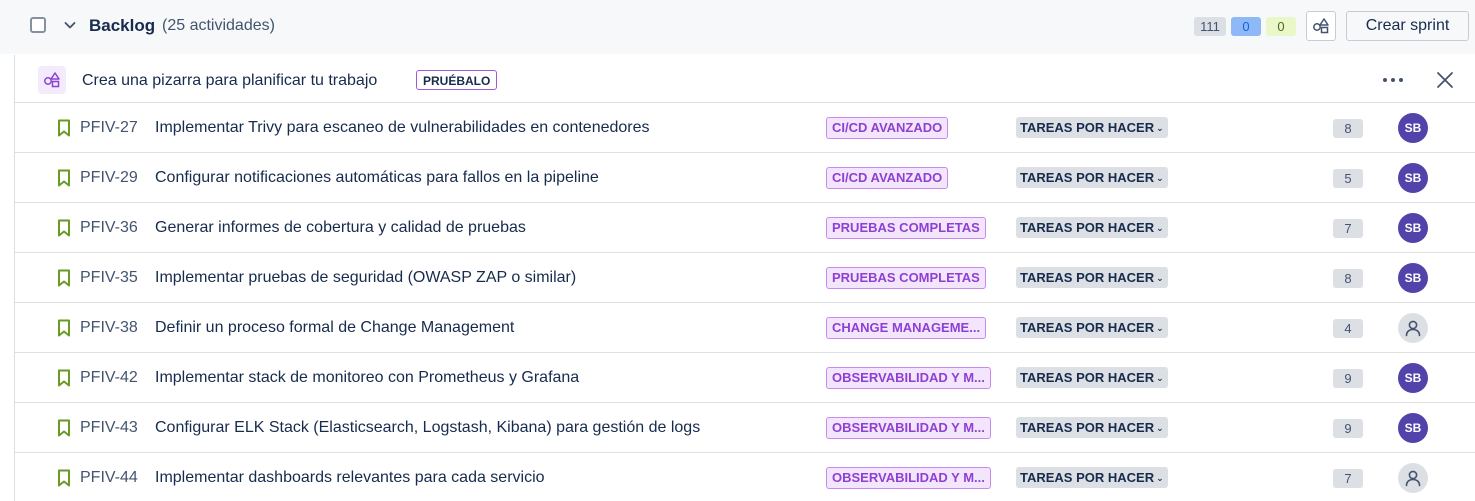 This screenshot has width=1475, height=501. I want to click on issue-key: PFIV-35, so click(109, 278).